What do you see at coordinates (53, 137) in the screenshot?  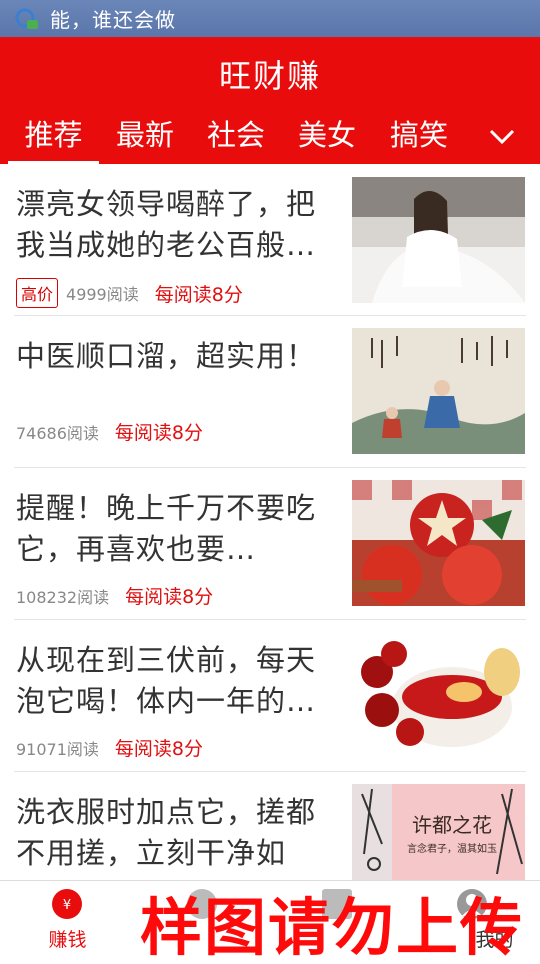 I see `tab-recommended: 推荐` at bounding box center [53, 137].